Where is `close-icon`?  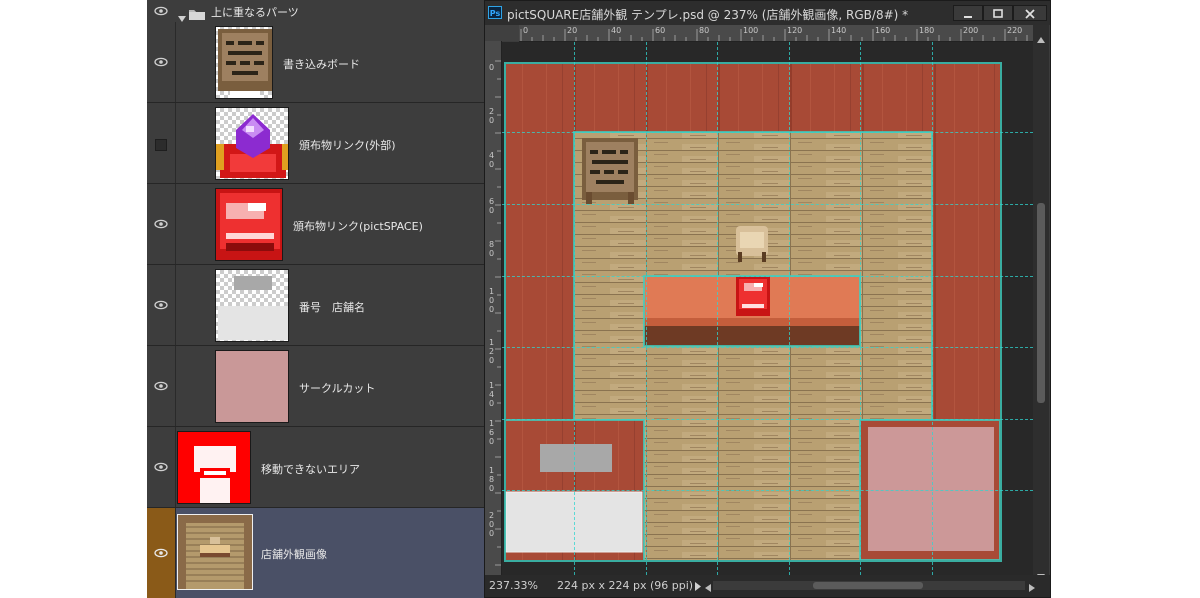 close-icon is located at coordinates (1030, 14).